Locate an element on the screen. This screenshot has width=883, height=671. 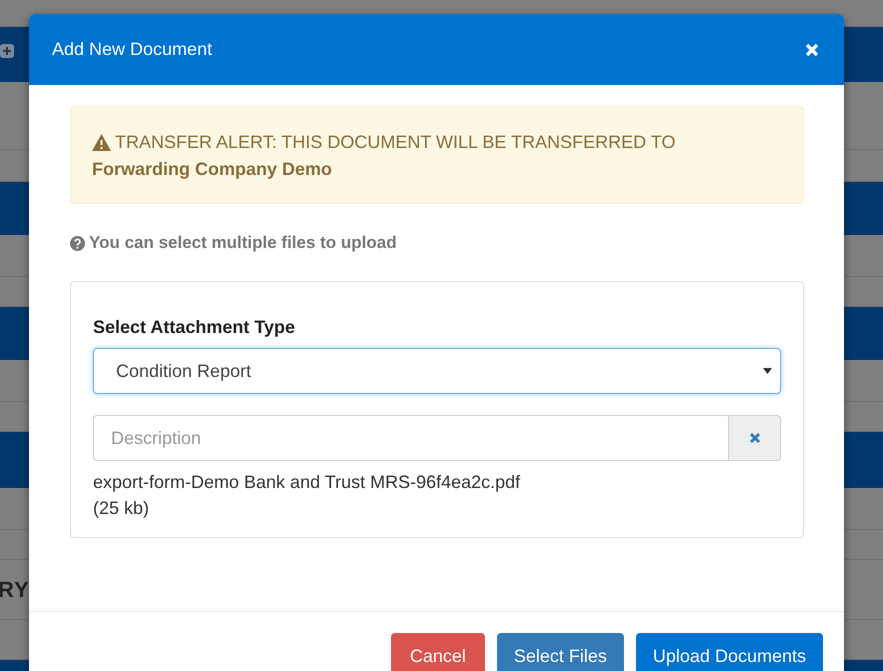
question-icon is located at coordinates (77, 243).